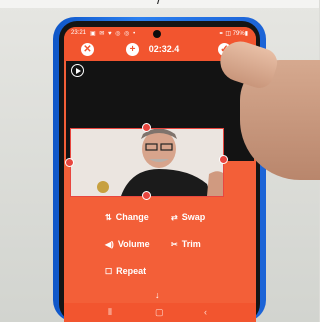 This screenshot has width=320, height=322. I want to click on camera-notch, so click(157, 34).